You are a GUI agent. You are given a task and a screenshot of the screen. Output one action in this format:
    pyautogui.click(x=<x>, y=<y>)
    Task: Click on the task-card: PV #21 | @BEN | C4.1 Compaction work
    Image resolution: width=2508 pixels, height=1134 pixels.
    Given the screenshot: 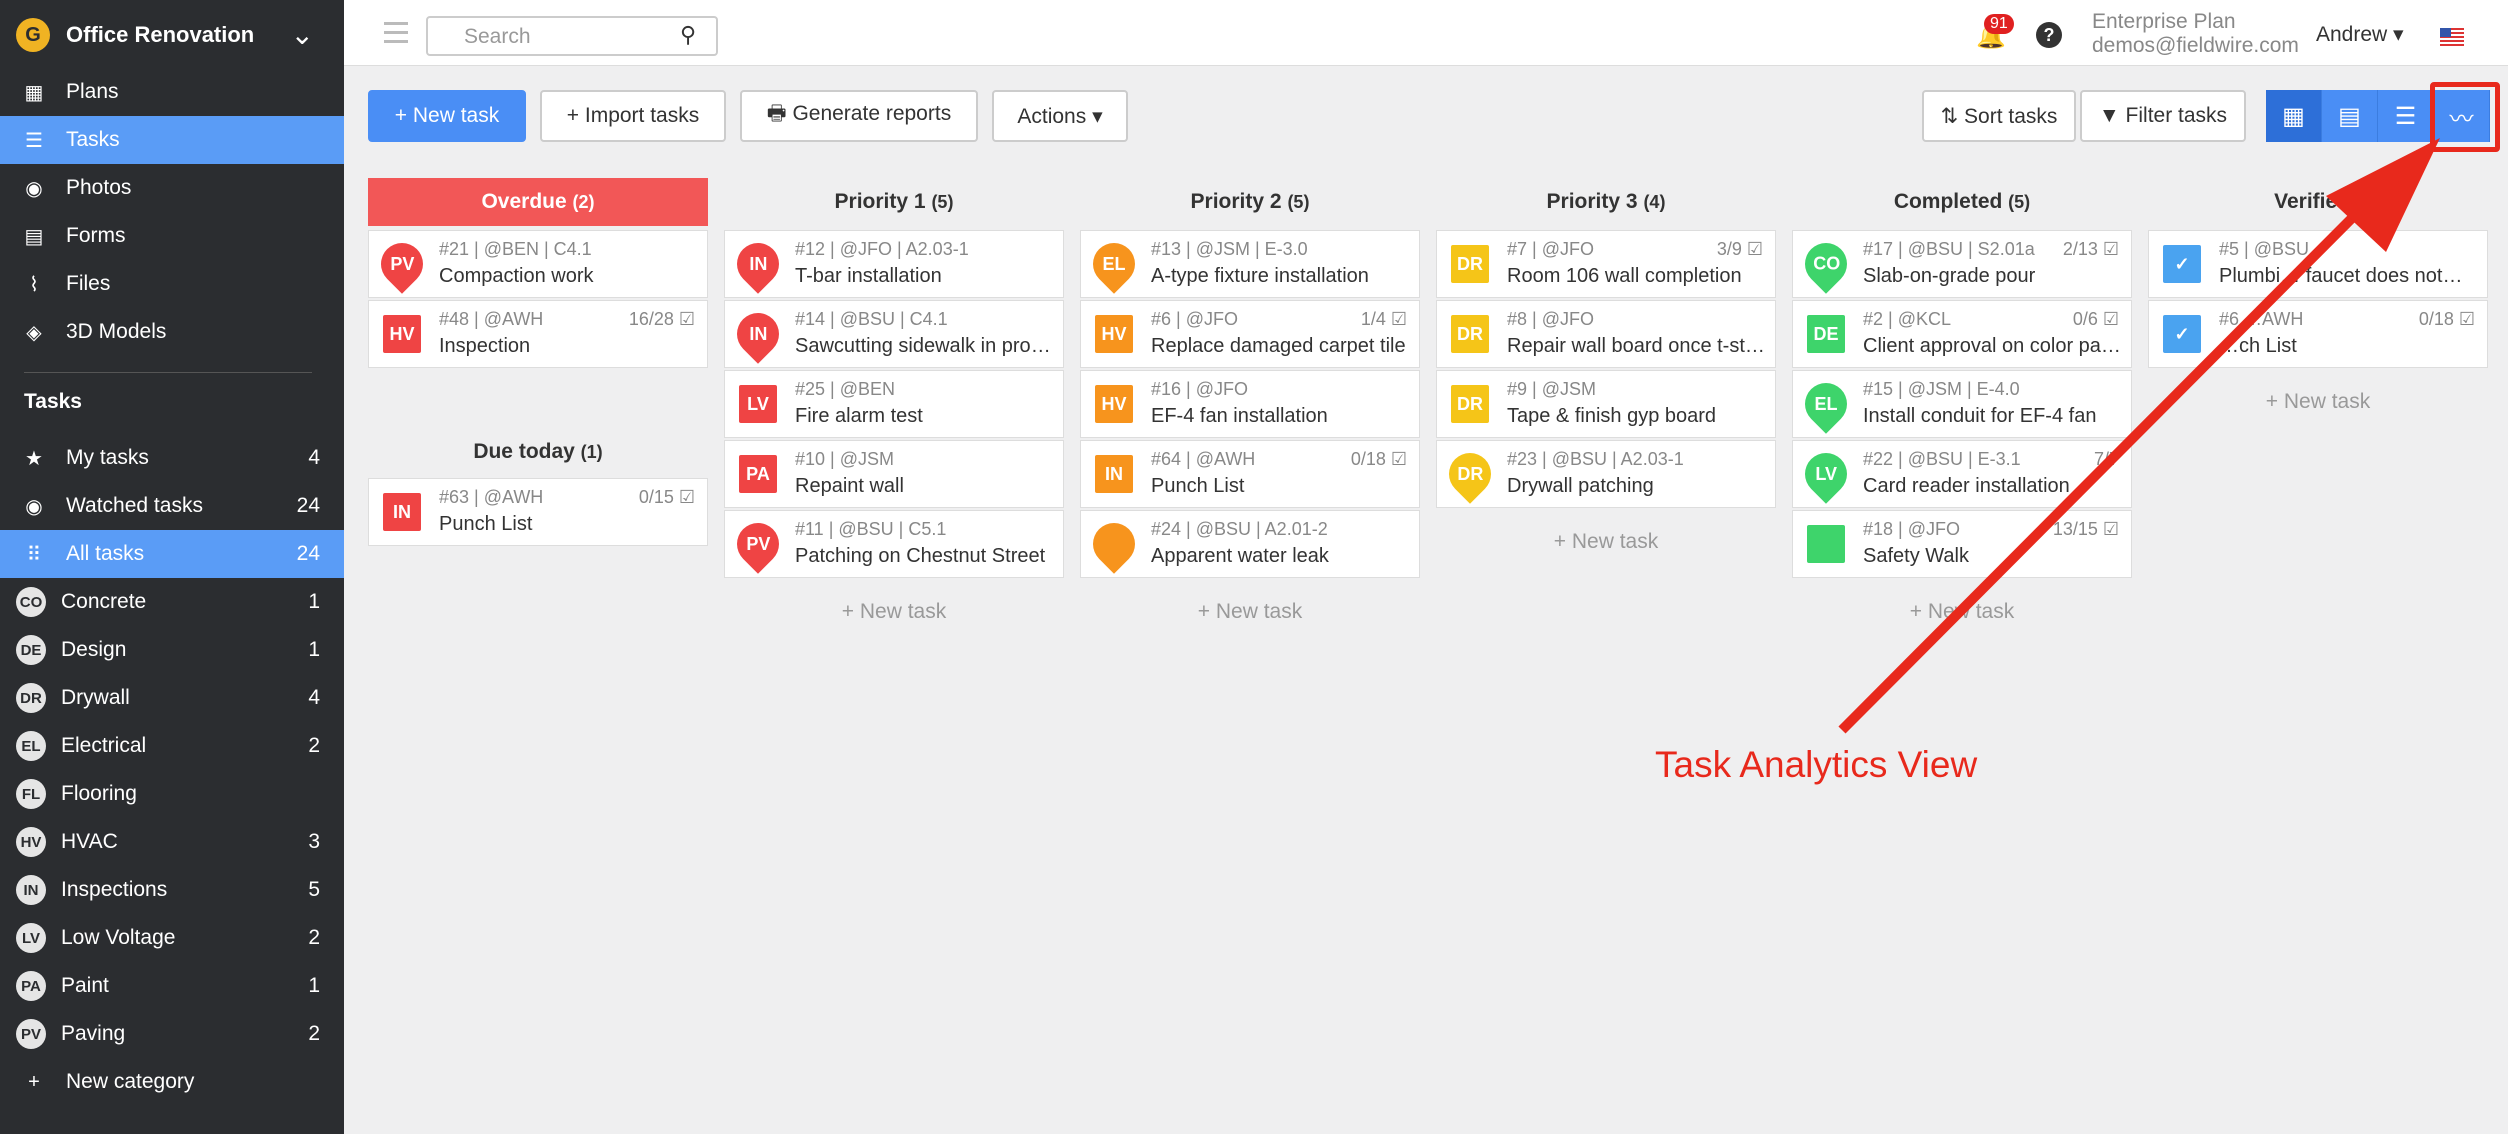 What is the action you would take?
    pyautogui.click(x=538, y=264)
    